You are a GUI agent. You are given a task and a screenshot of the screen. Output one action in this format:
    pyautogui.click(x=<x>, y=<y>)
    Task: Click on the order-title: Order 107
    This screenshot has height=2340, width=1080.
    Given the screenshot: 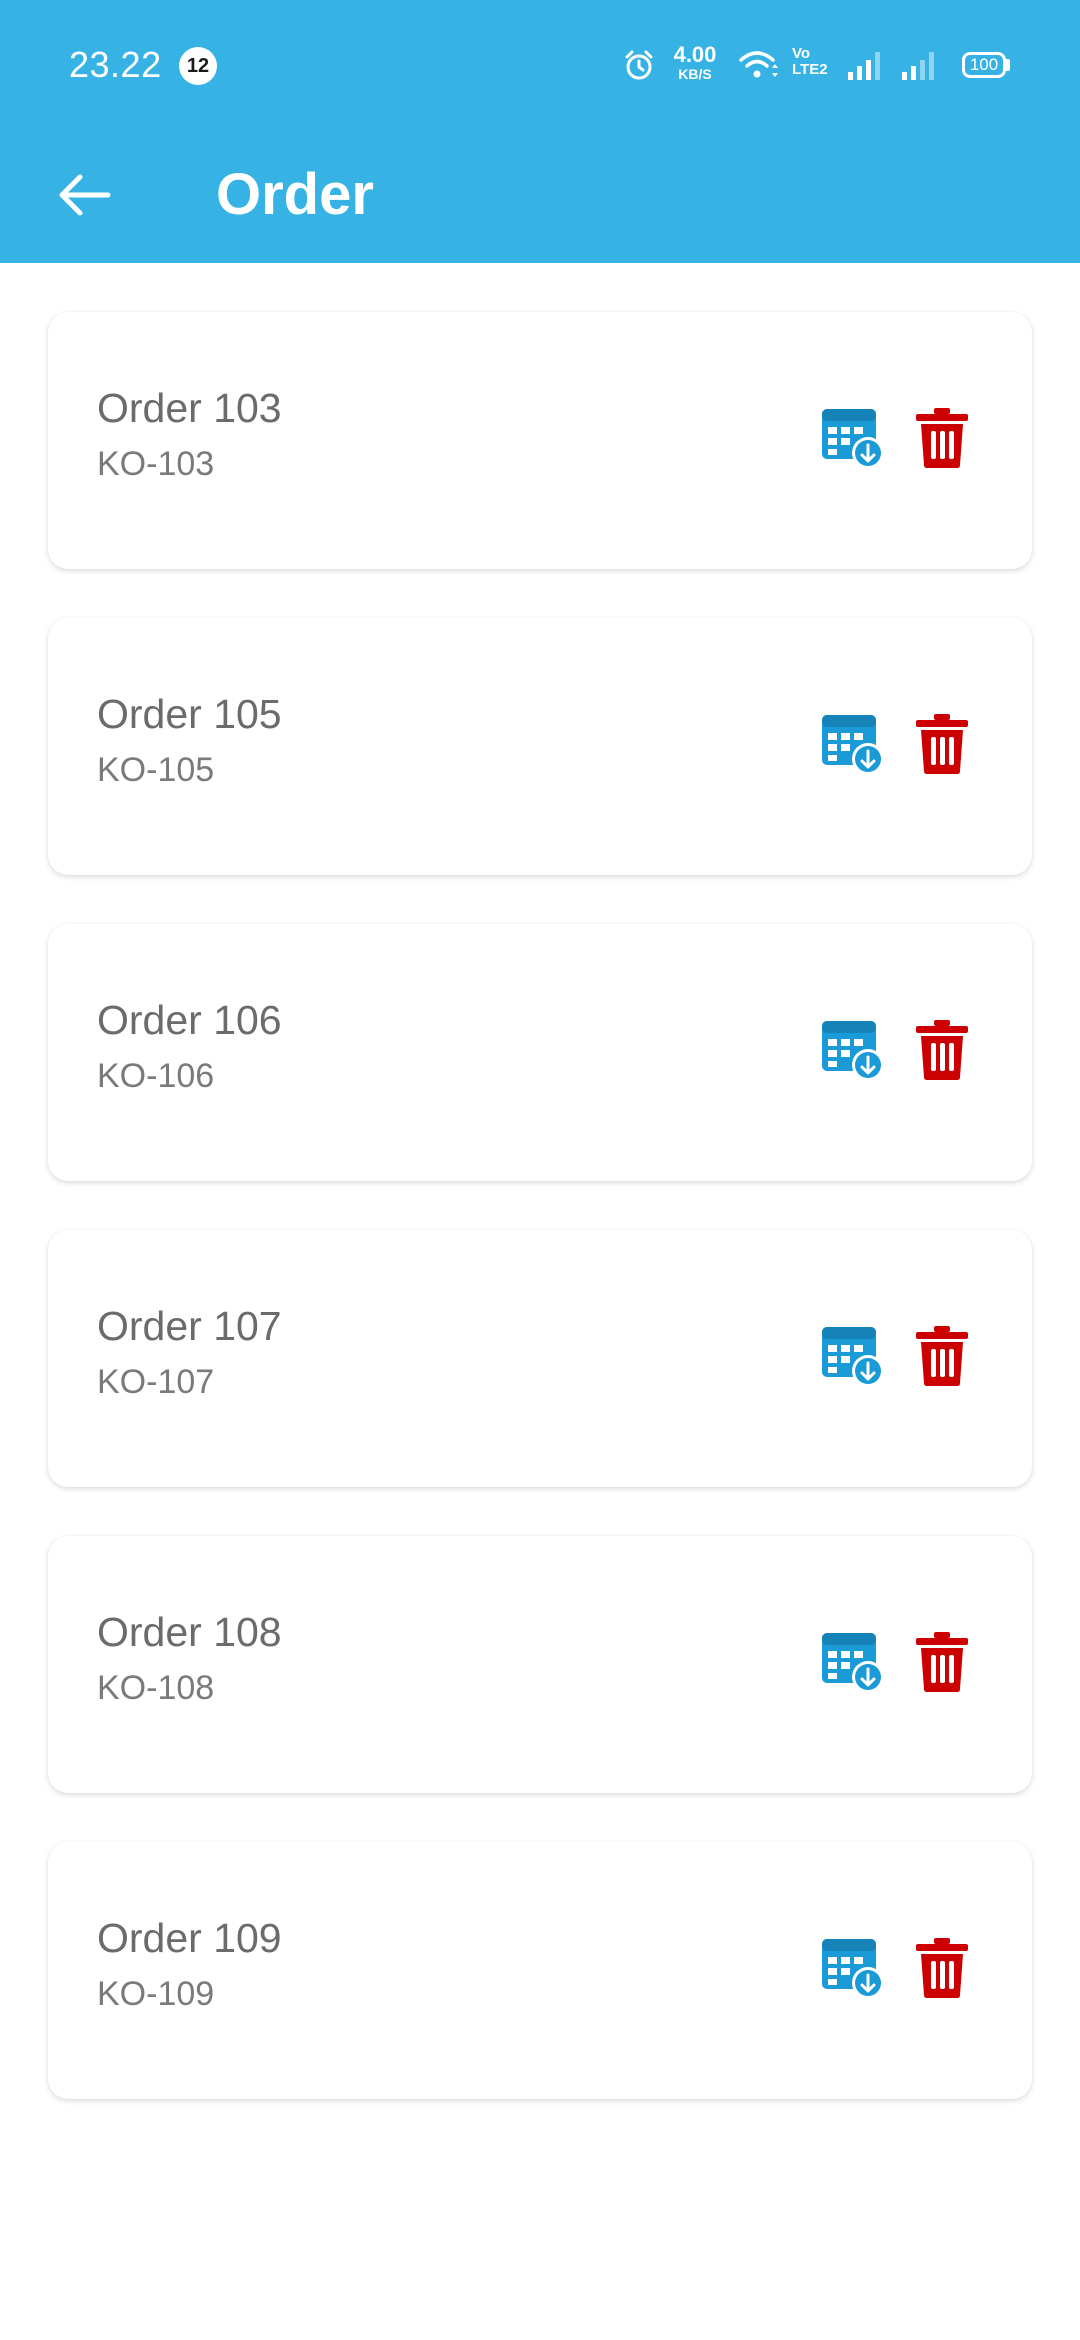 What is the action you would take?
    pyautogui.click(x=189, y=1326)
    